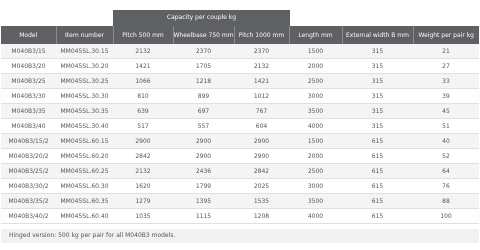 This screenshot has width=480, height=250. What do you see at coordinates (261, 81) in the screenshot?
I see `pitch-1000-cell: 1421` at bounding box center [261, 81].